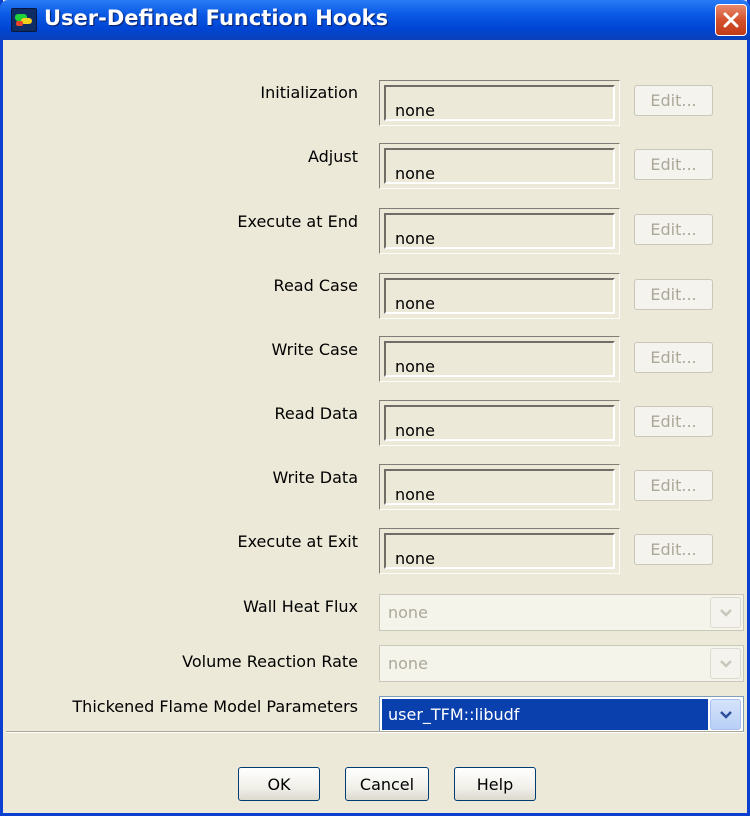 Image resolution: width=750 pixels, height=816 pixels. Describe the element at coordinates (387, 784) in the screenshot. I see `cancel-button: Cancel` at that location.